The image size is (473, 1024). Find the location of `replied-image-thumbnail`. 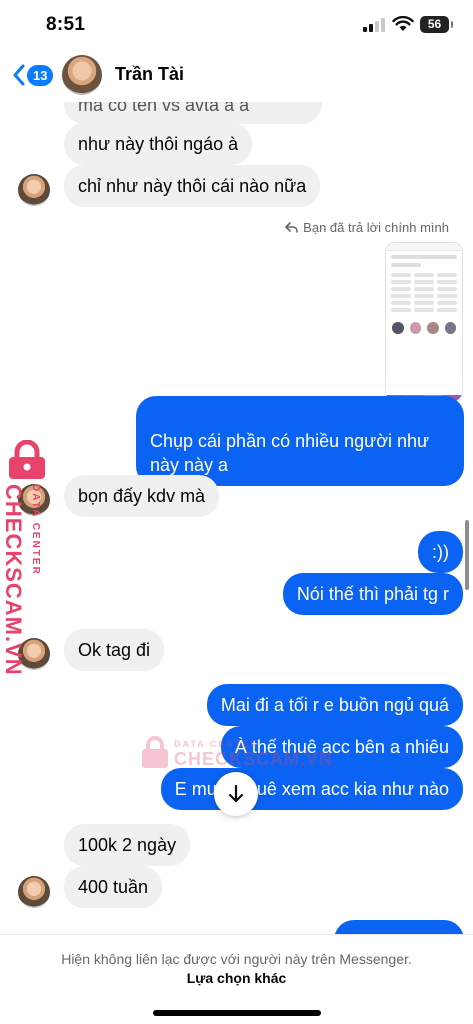

replied-image-thumbnail is located at coordinates (424, 322).